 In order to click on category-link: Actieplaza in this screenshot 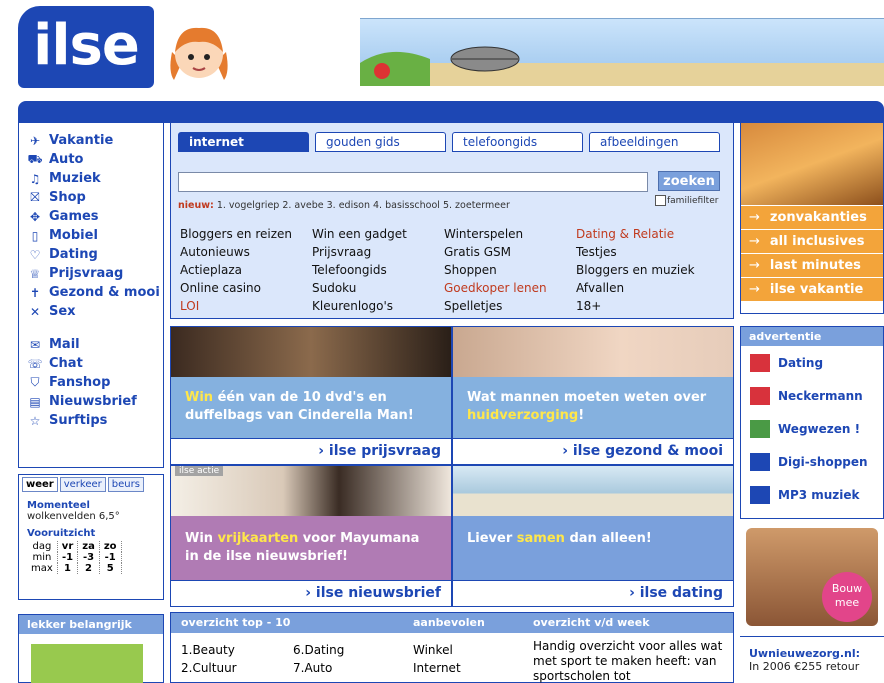, I will do `click(246, 272)`.